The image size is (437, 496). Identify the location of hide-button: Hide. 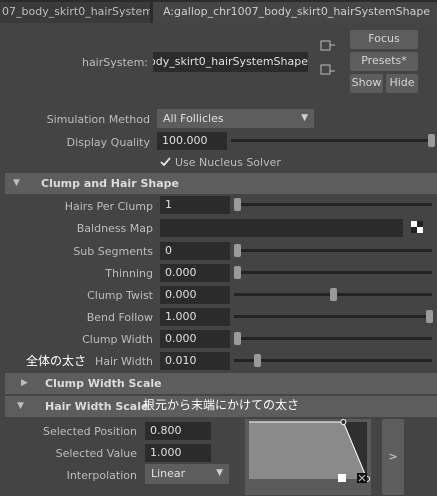
(402, 83).